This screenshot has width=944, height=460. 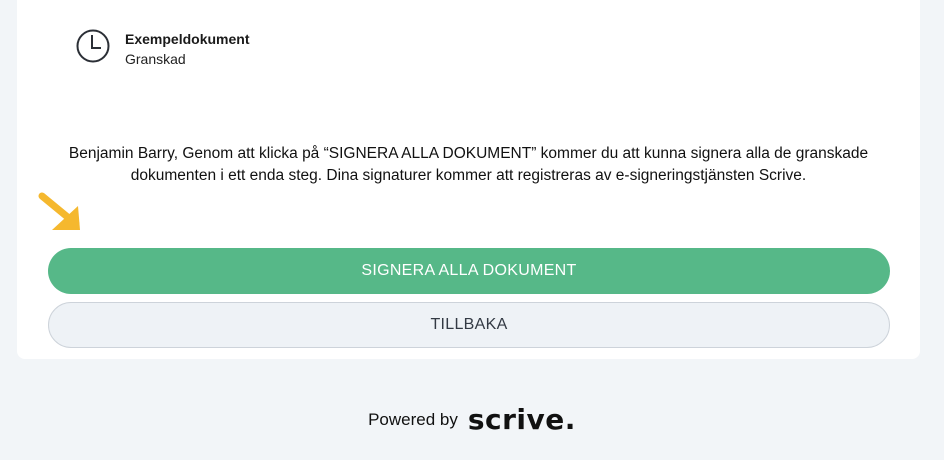 What do you see at coordinates (521, 419) in the screenshot?
I see `scrive-logo: scrive.` at bounding box center [521, 419].